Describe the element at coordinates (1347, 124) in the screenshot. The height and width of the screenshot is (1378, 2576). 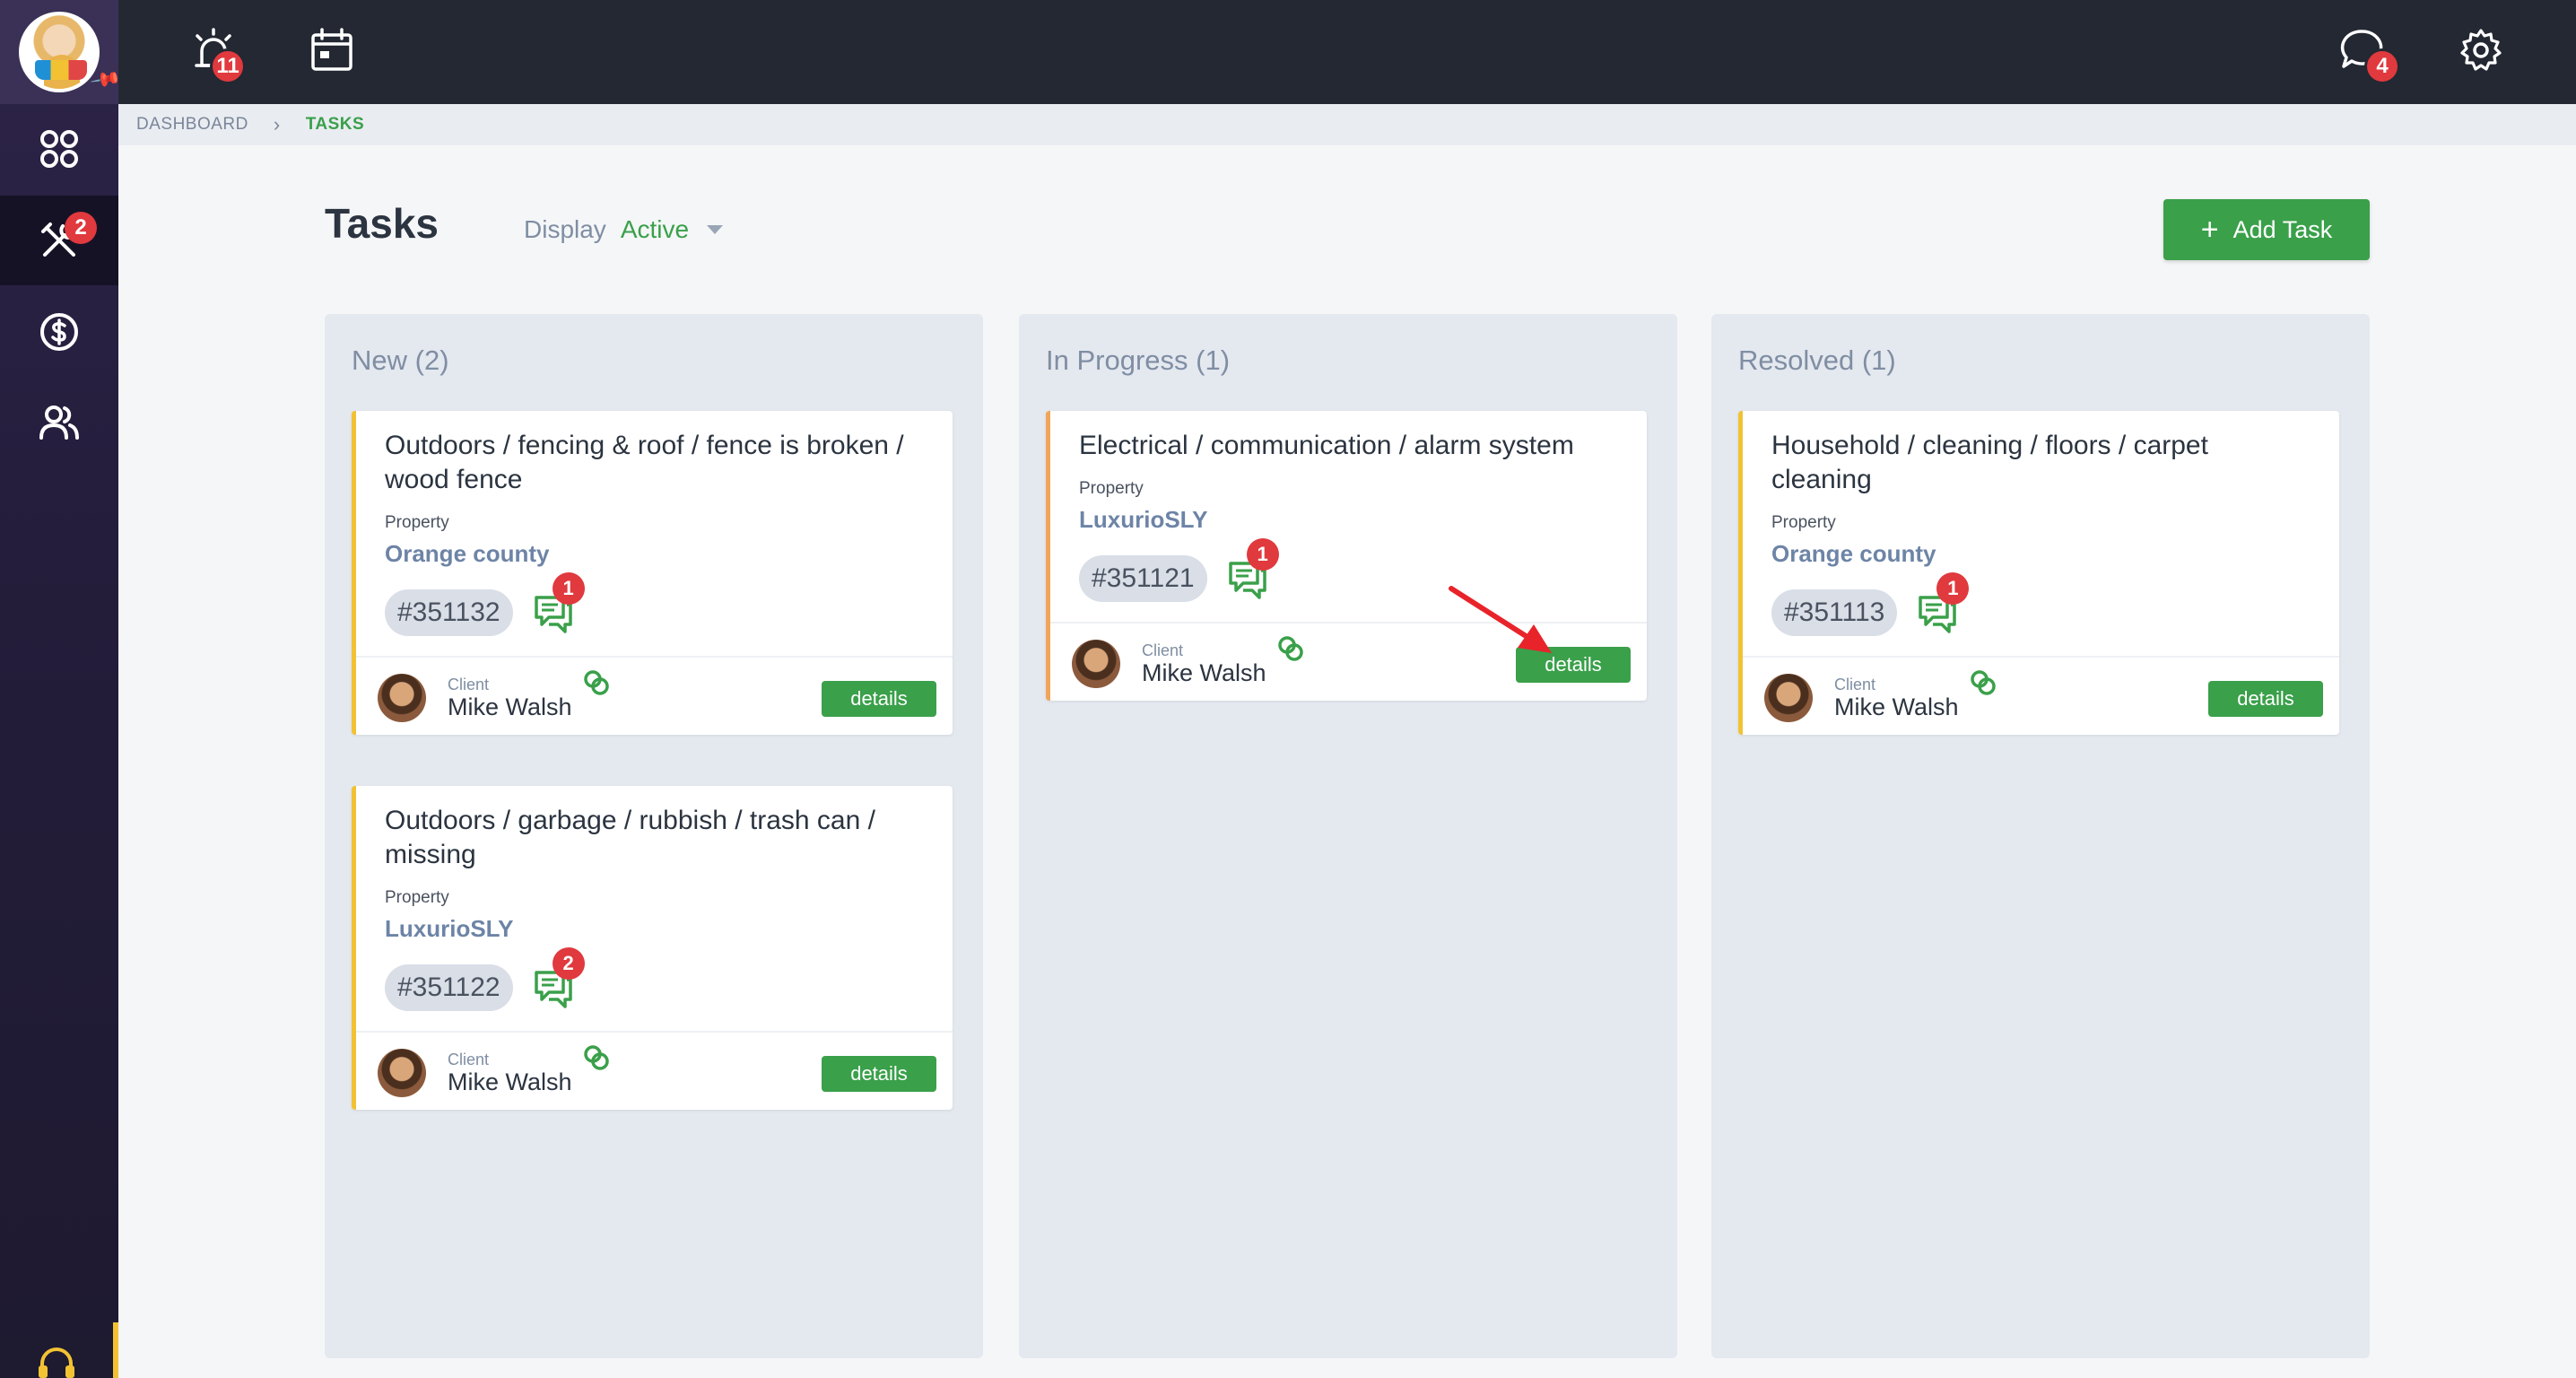
I see `breadcrumb: DASHBOARD › TASKS` at that location.